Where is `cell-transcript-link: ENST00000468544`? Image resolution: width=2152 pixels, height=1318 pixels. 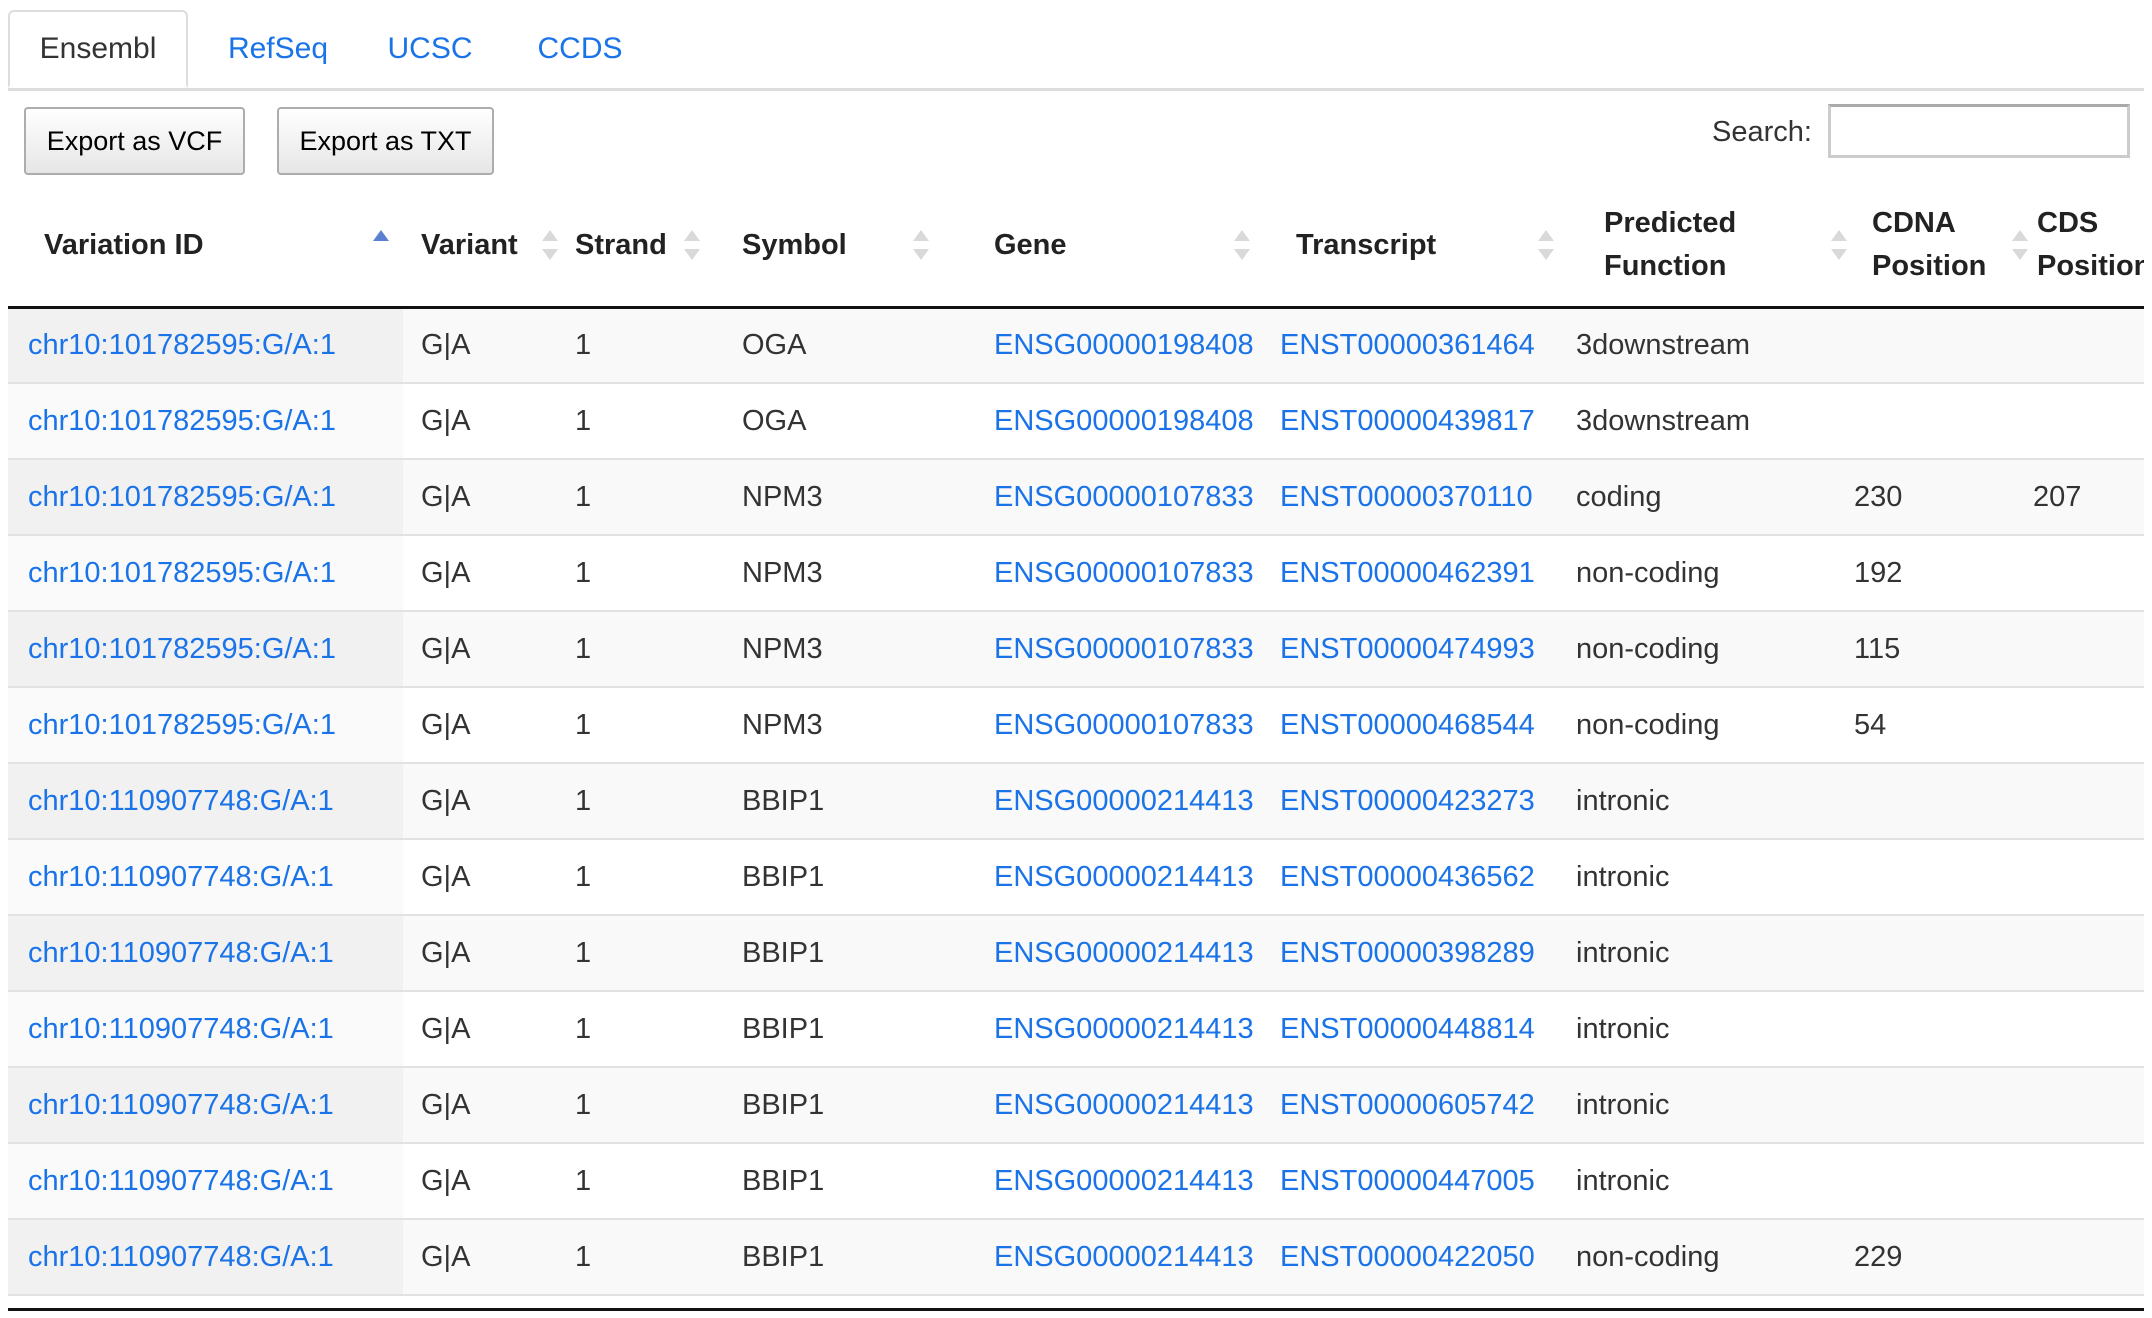
cell-transcript-link: ENST00000468544 is located at coordinates (1407, 725).